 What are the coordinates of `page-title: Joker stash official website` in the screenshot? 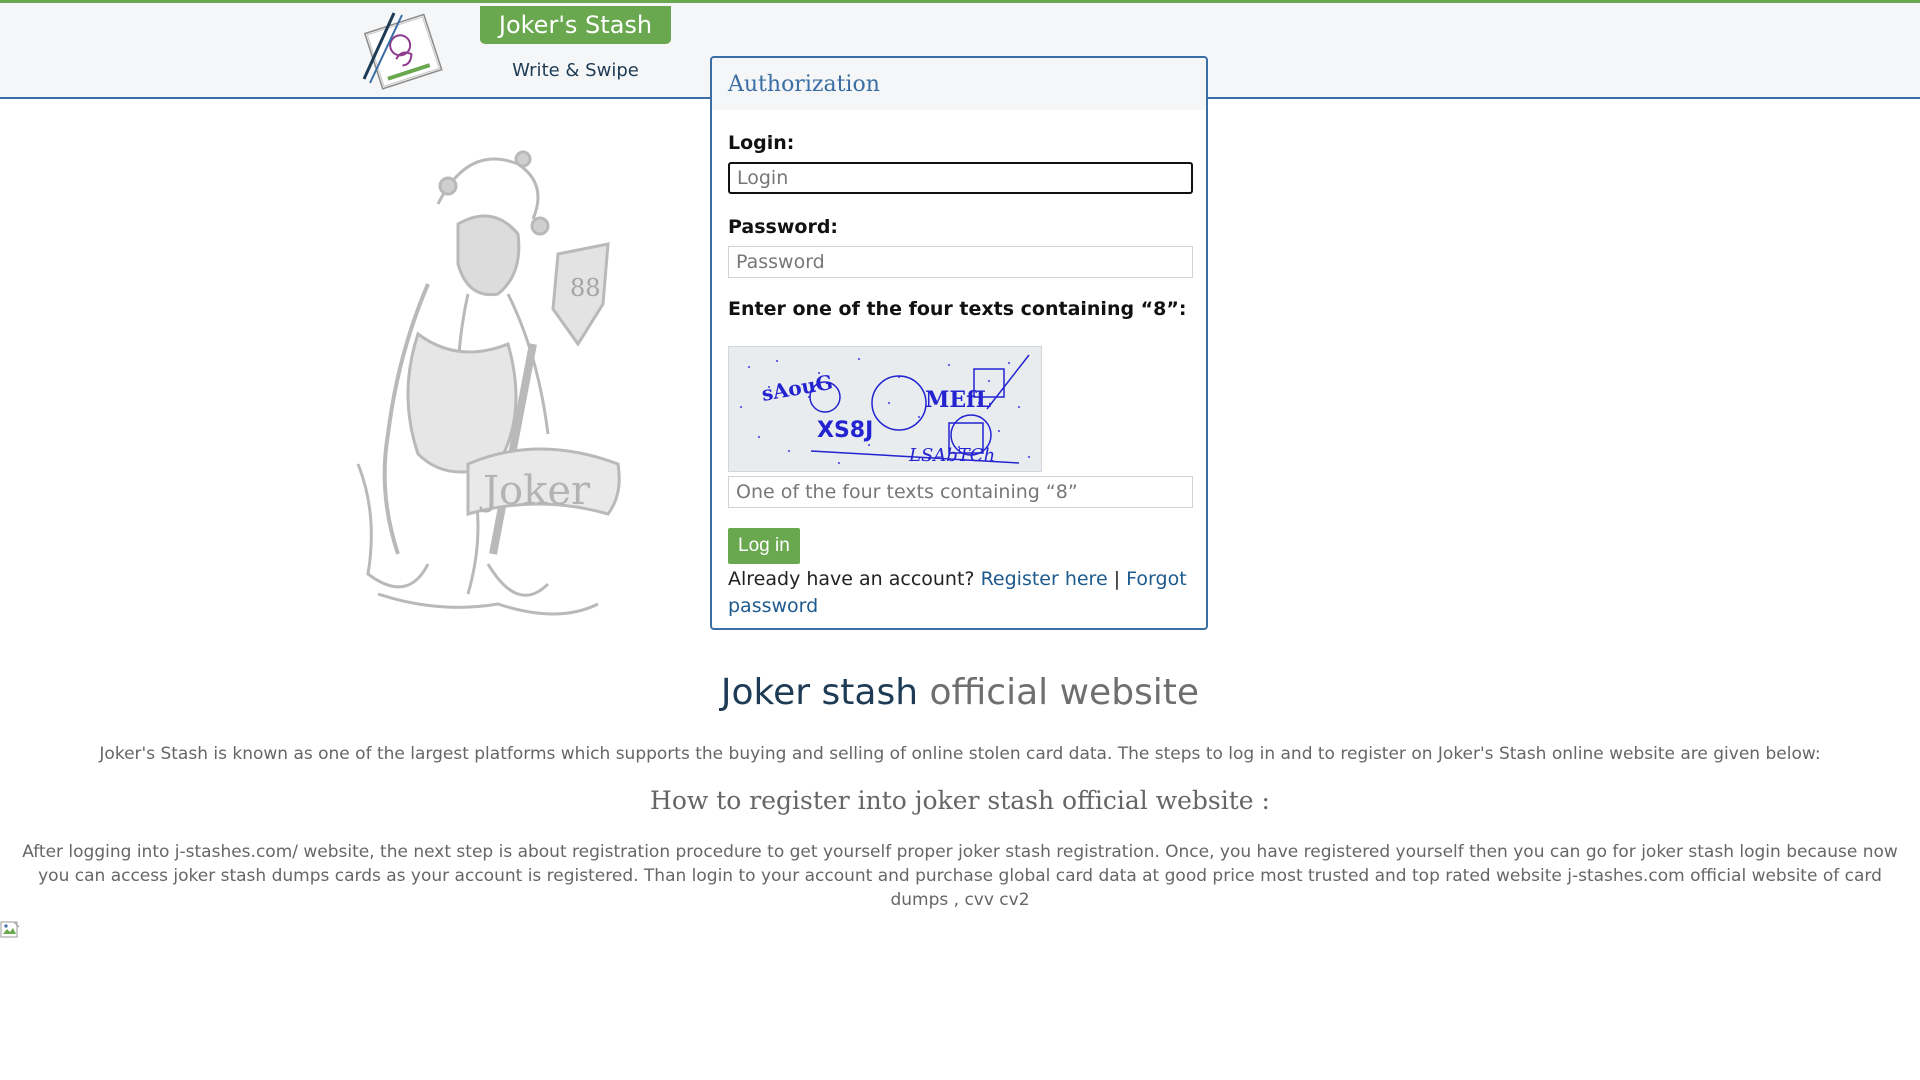 It's located at (960, 692).